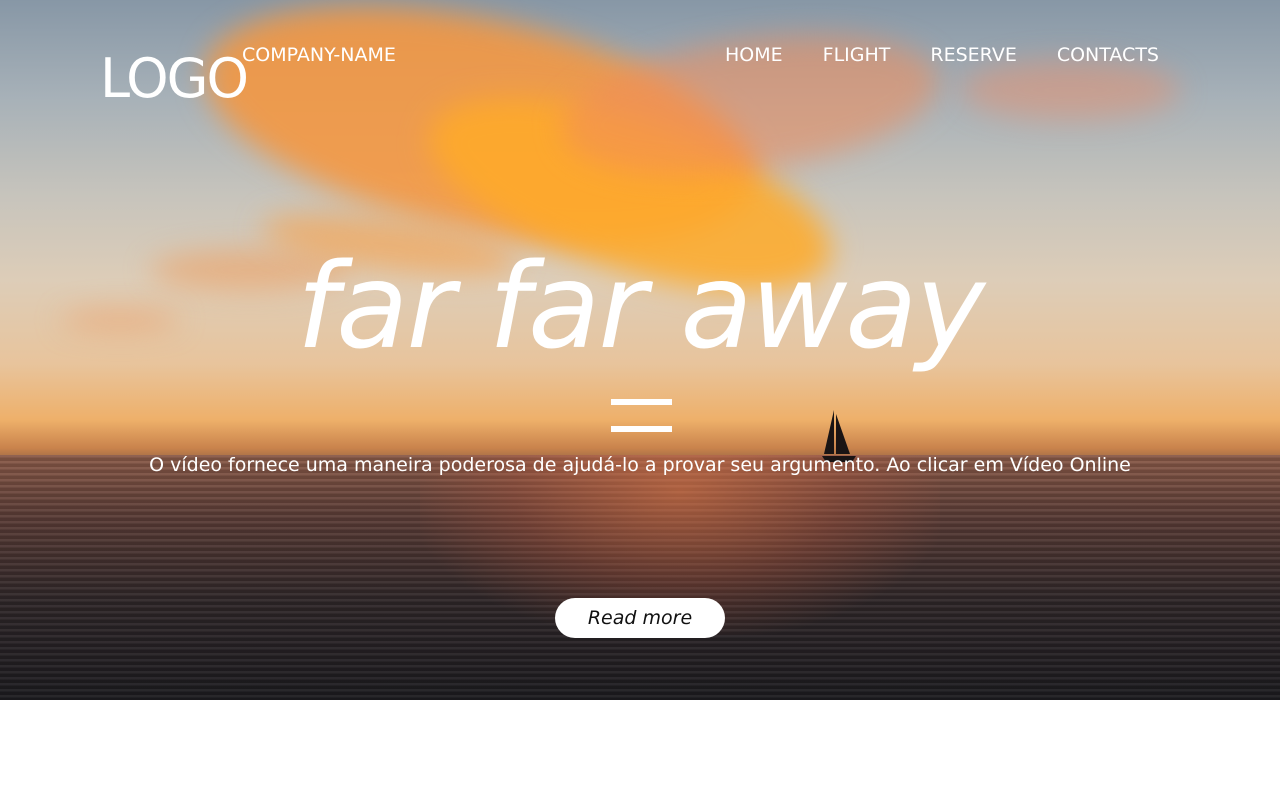  I want to click on nav-flight: FLIGHT, so click(857, 55).